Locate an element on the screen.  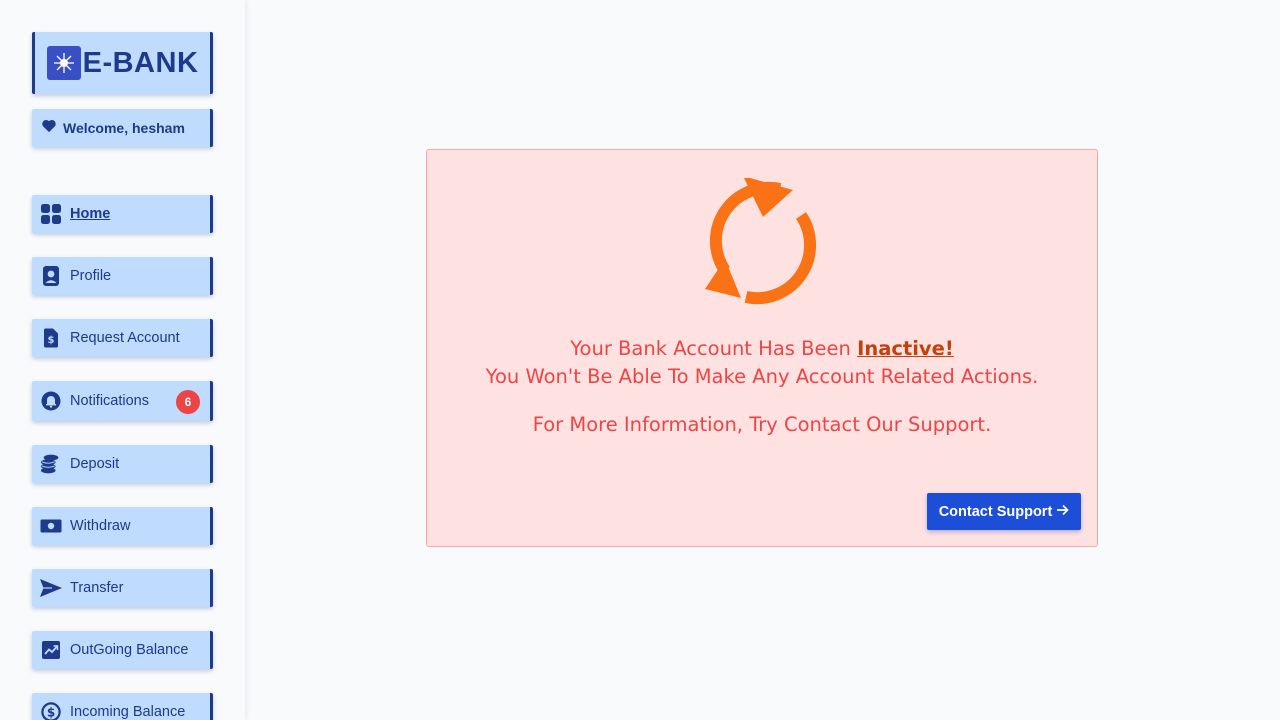
sidebar-item-label: Notifications is located at coordinates (109, 401).